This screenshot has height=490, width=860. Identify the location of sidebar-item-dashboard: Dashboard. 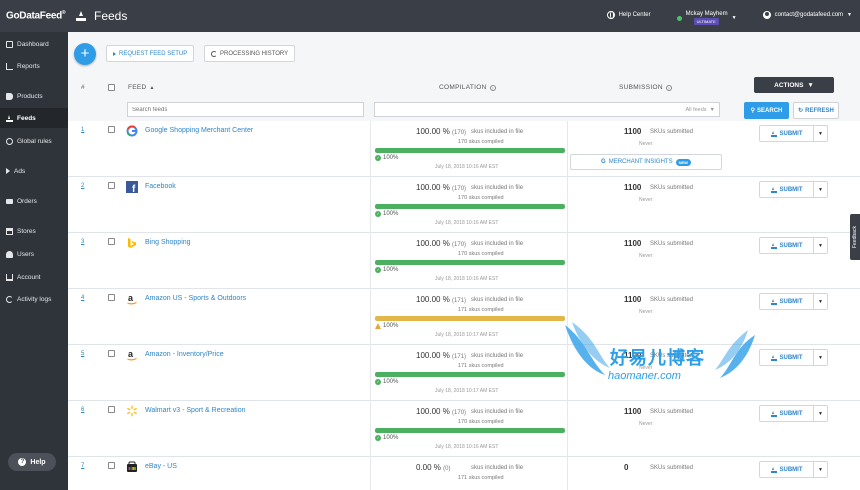
(34, 44).